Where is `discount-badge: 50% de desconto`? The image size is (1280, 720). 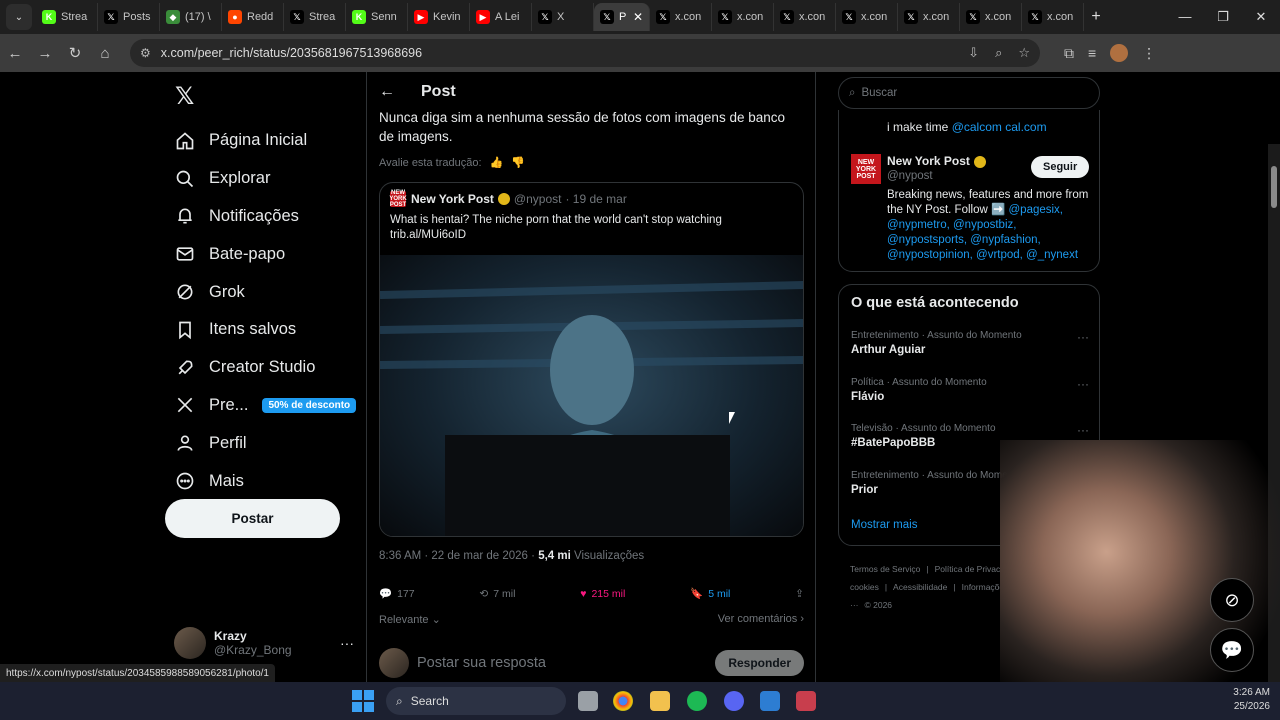 discount-badge: 50% de desconto is located at coordinates (309, 405).